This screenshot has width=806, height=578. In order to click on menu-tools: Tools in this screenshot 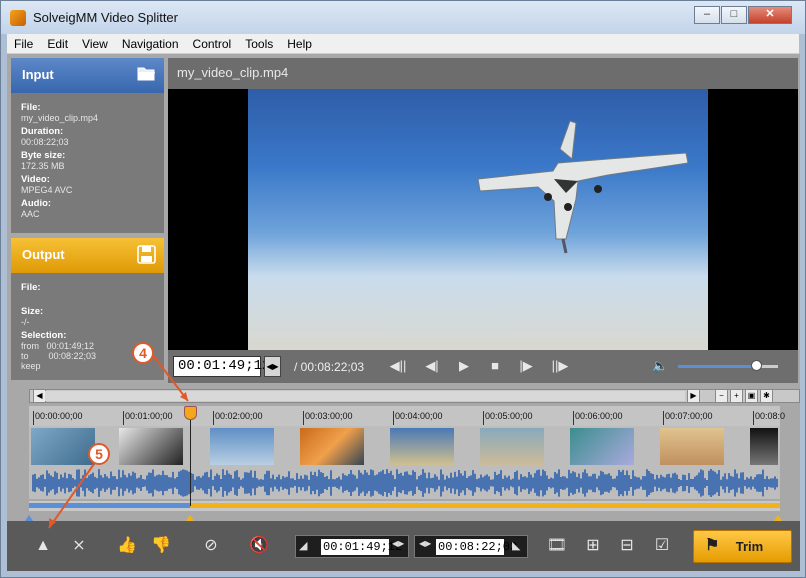, I will do `click(259, 42)`.